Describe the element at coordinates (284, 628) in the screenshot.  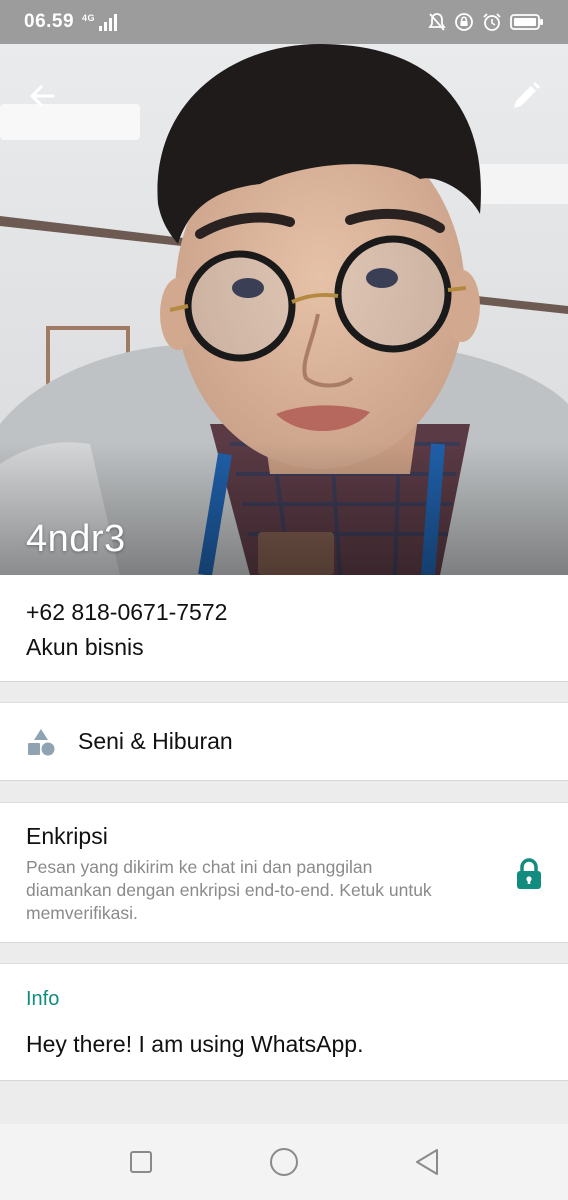
I see `phone-card: +62 818-0671-7572 Akun bisnis` at that location.